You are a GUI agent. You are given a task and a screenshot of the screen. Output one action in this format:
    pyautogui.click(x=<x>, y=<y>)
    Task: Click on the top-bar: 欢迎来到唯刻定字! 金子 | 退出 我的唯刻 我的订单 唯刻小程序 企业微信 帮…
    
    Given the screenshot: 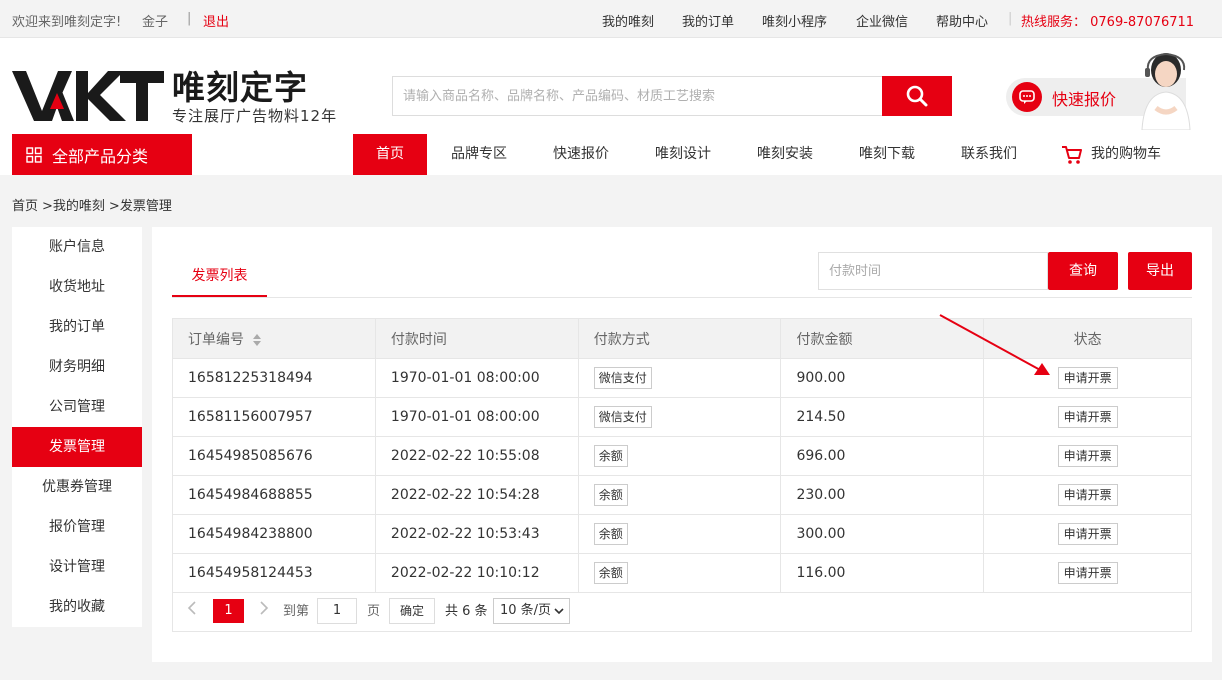 What is the action you would take?
    pyautogui.click(x=611, y=19)
    